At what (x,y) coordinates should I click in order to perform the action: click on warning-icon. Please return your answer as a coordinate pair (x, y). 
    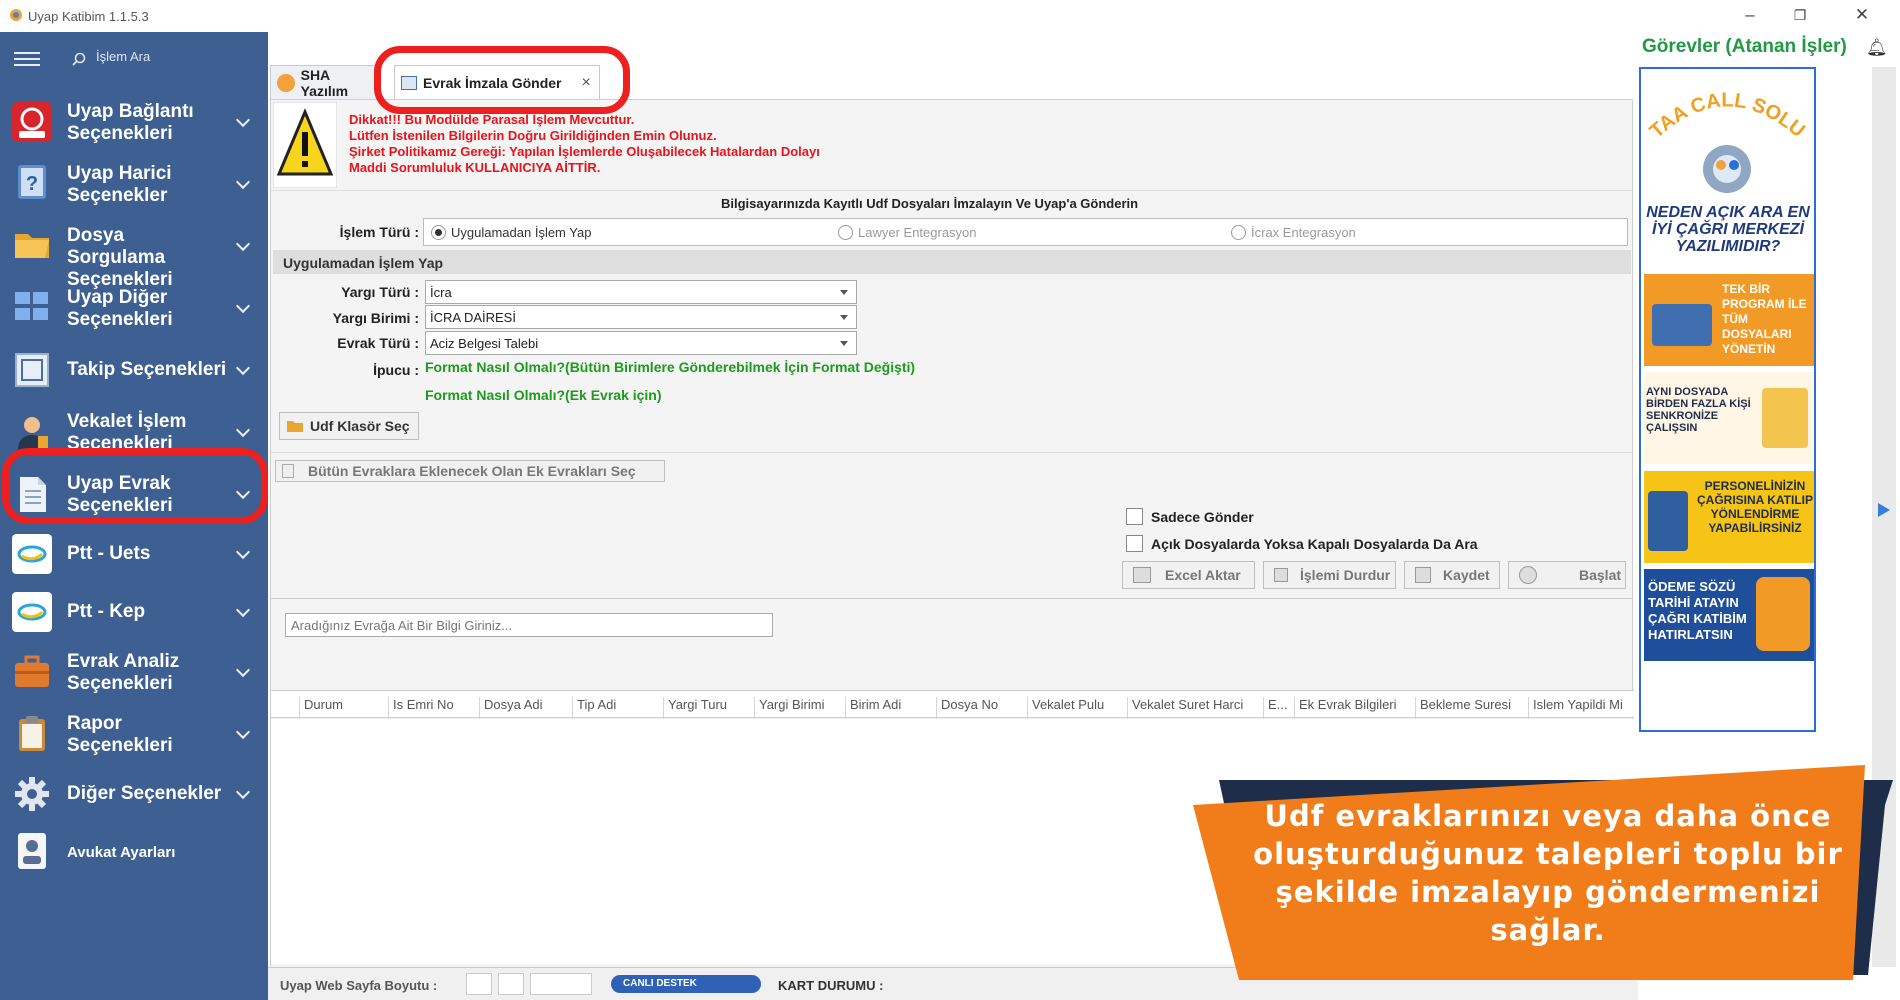
    Looking at the image, I should click on (305, 145).